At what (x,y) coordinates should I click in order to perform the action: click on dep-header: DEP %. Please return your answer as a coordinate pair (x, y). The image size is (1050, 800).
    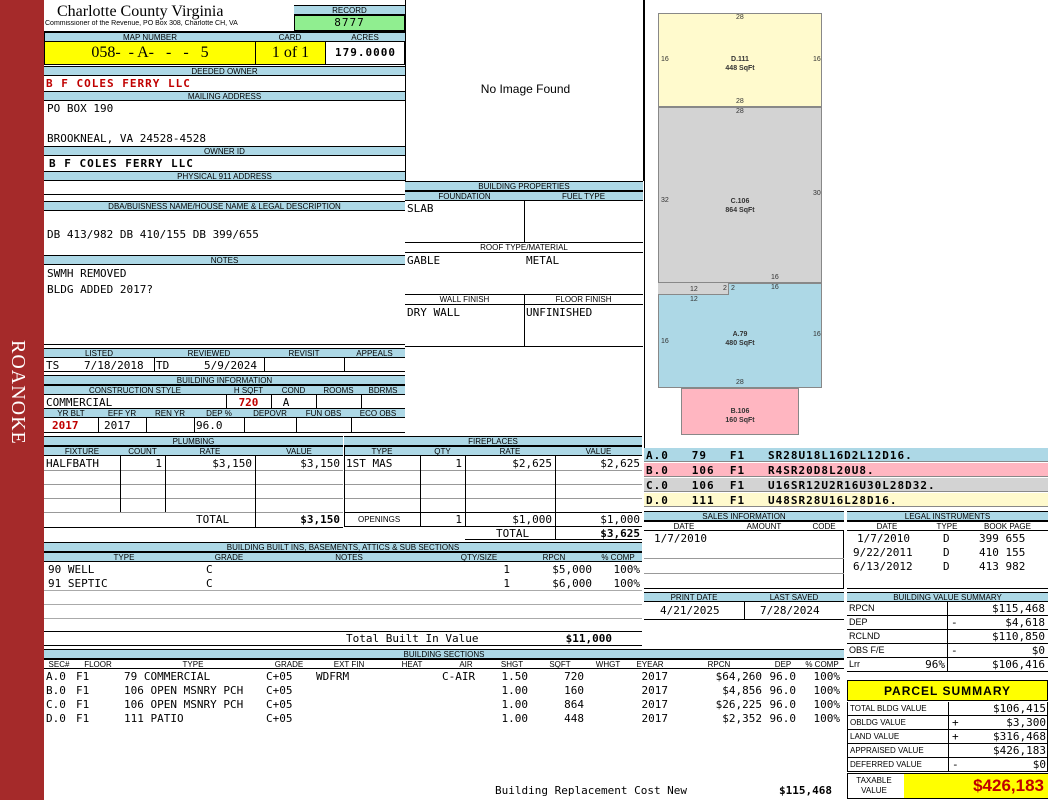
    Looking at the image, I should click on (219, 413).